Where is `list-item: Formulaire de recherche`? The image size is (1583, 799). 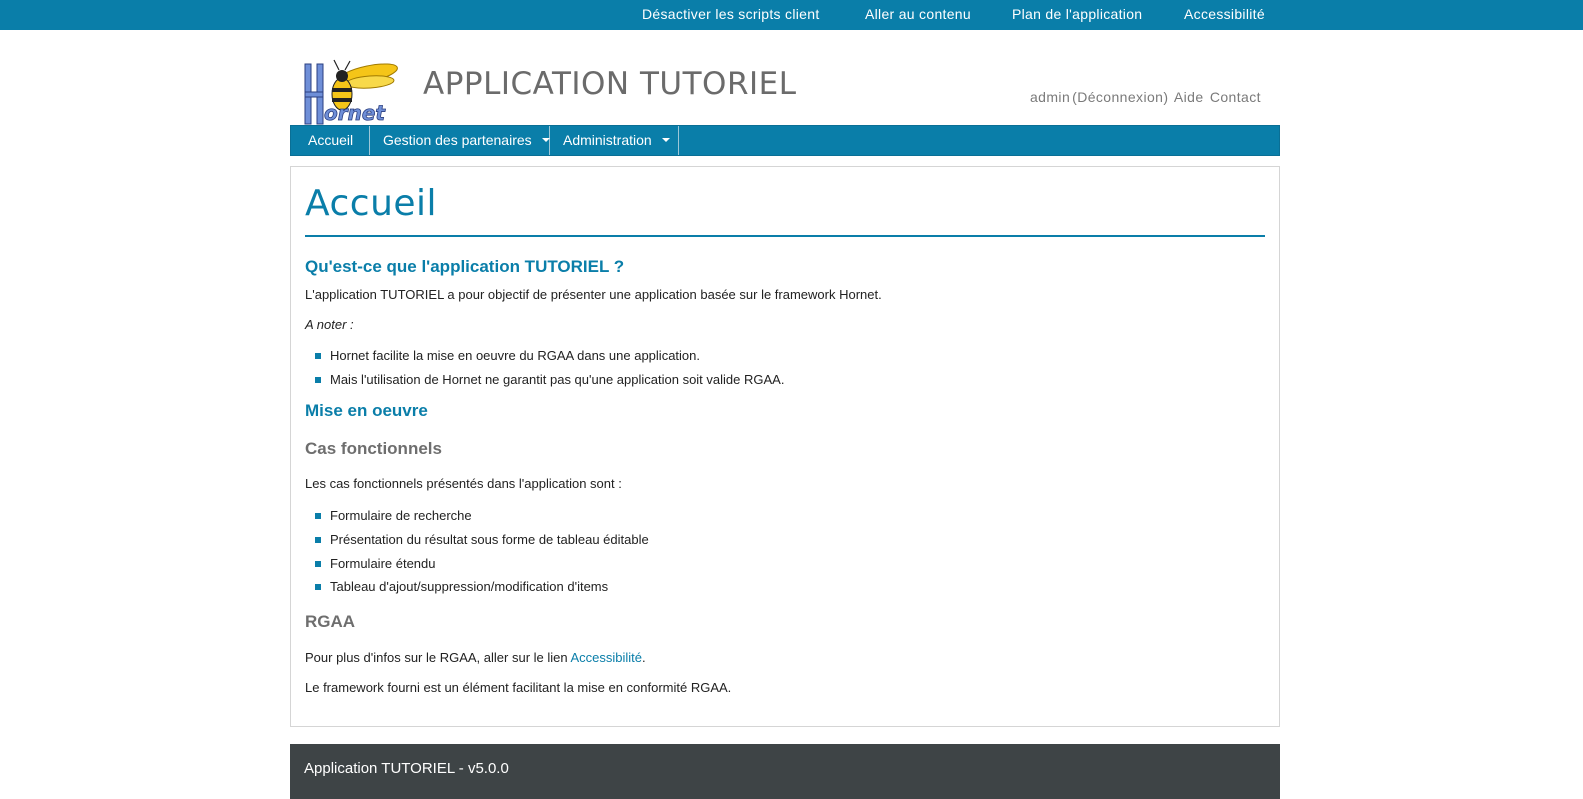
list-item: Formulaire de recherche is located at coordinates (393, 515).